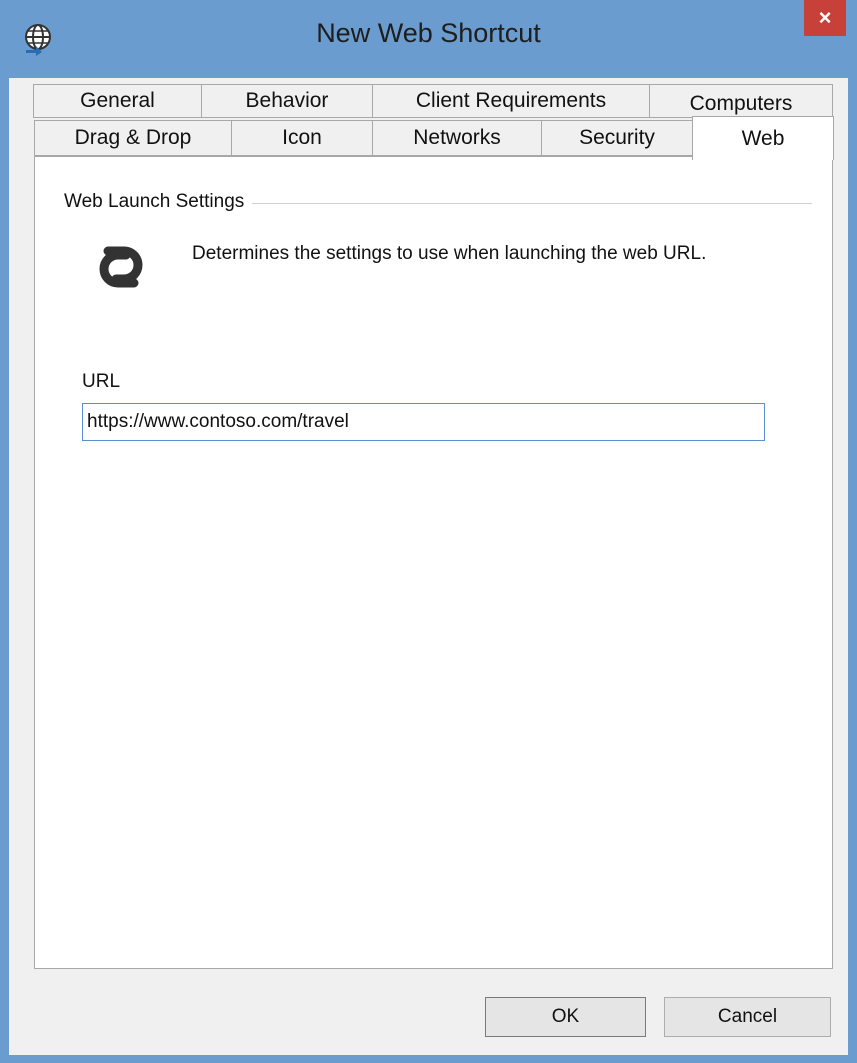 The image size is (857, 1063). Describe the element at coordinates (825, 18) in the screenshot. I see `close-button: ×` at that location.